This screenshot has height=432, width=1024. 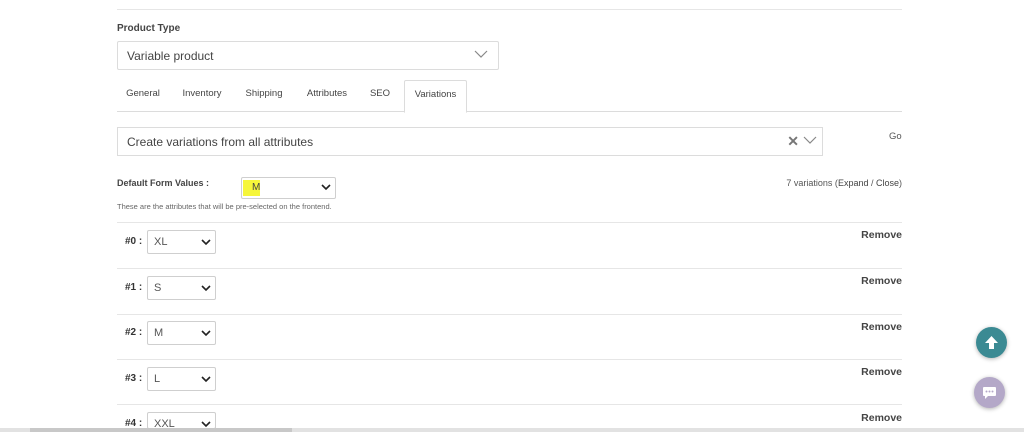 What do you see at coordinates (887, 183) in the screenshot?
I see `close-link: Close` at bounding box center [887, 183].